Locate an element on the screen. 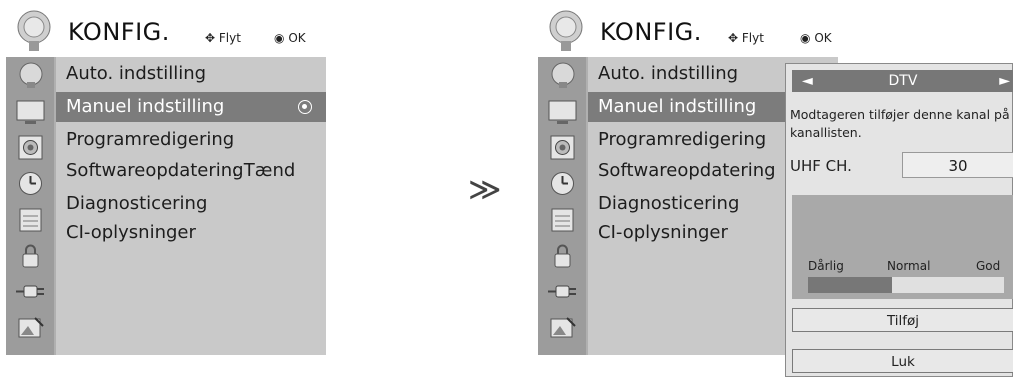 The height and width of the screenshot is (379, 1013). right-arrow-icon: ► is located at coordinates (1004, 81).